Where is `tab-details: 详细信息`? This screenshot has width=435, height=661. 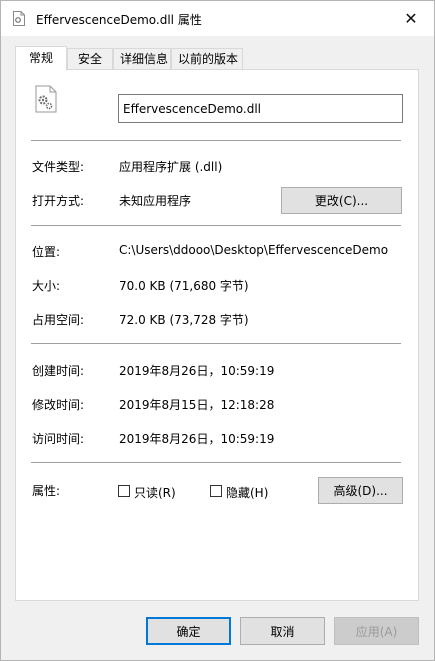 tab-details: 详细信息 is located at coordinates (142, 58).